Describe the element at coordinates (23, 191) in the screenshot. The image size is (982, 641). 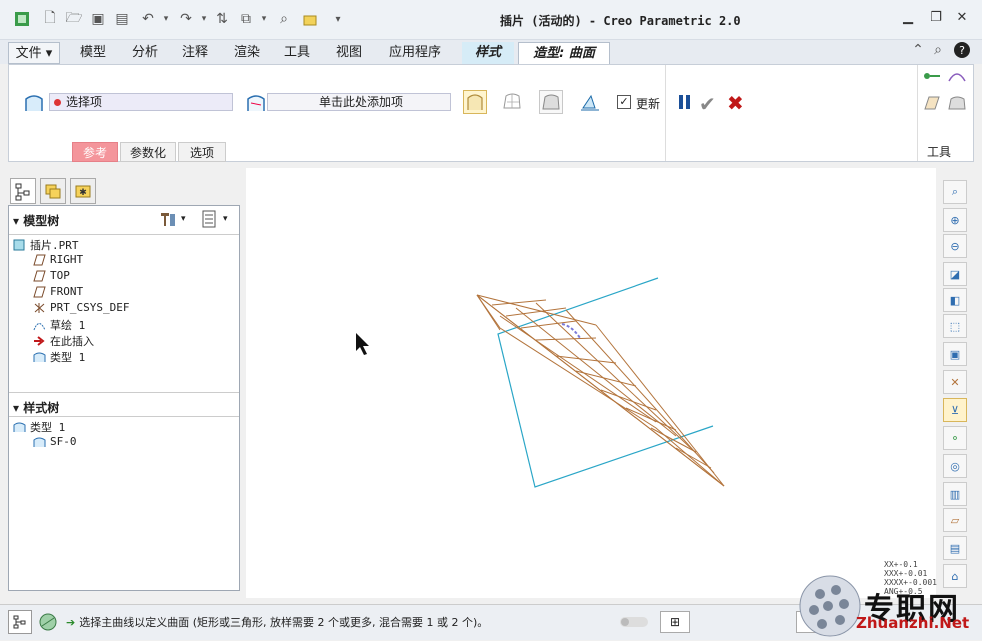
I see `model-tree-tab` at that location.